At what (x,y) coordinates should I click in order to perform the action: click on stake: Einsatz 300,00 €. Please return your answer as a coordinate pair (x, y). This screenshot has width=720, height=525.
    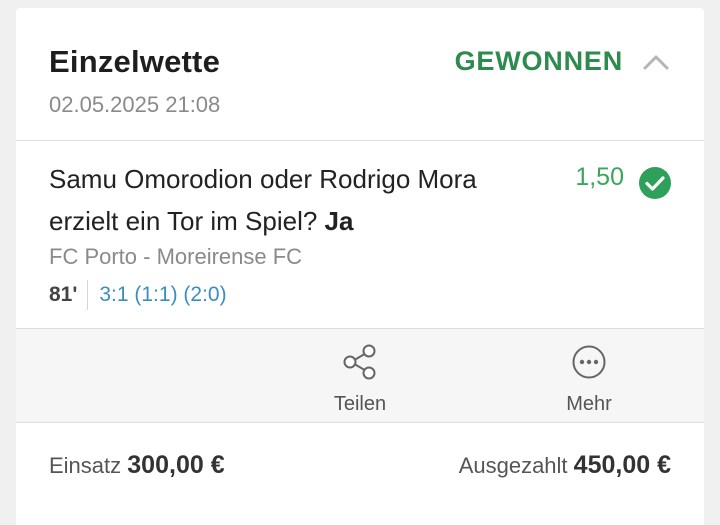
    Looking at the image, I should click on (137, 465).